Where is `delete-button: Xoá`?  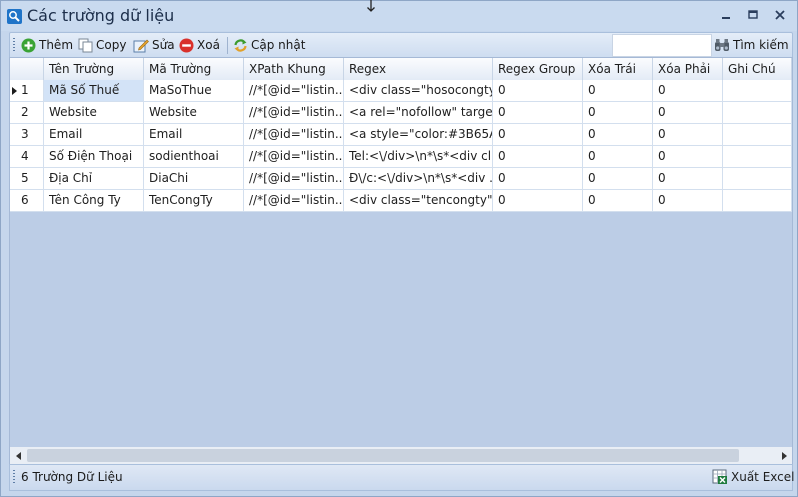 delete-button: Xoá is located at coordinates (199, 45).